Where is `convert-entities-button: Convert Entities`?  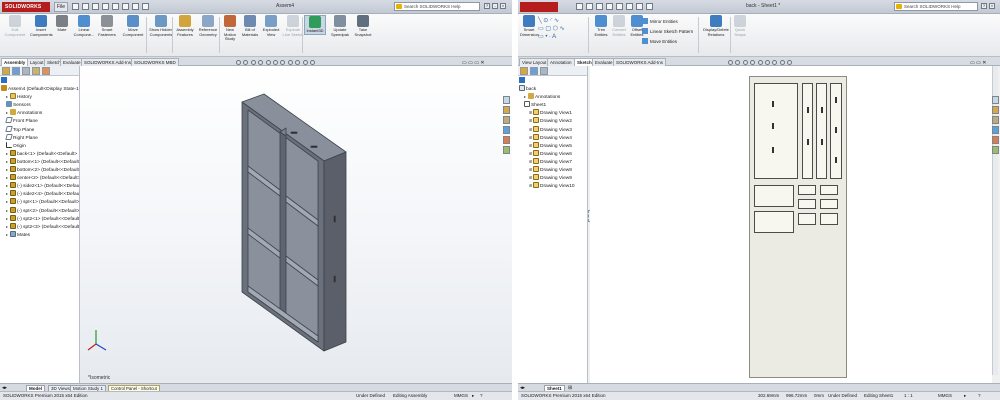
convert-entities-button: Convert Entities is located at coordinates (619, 26).